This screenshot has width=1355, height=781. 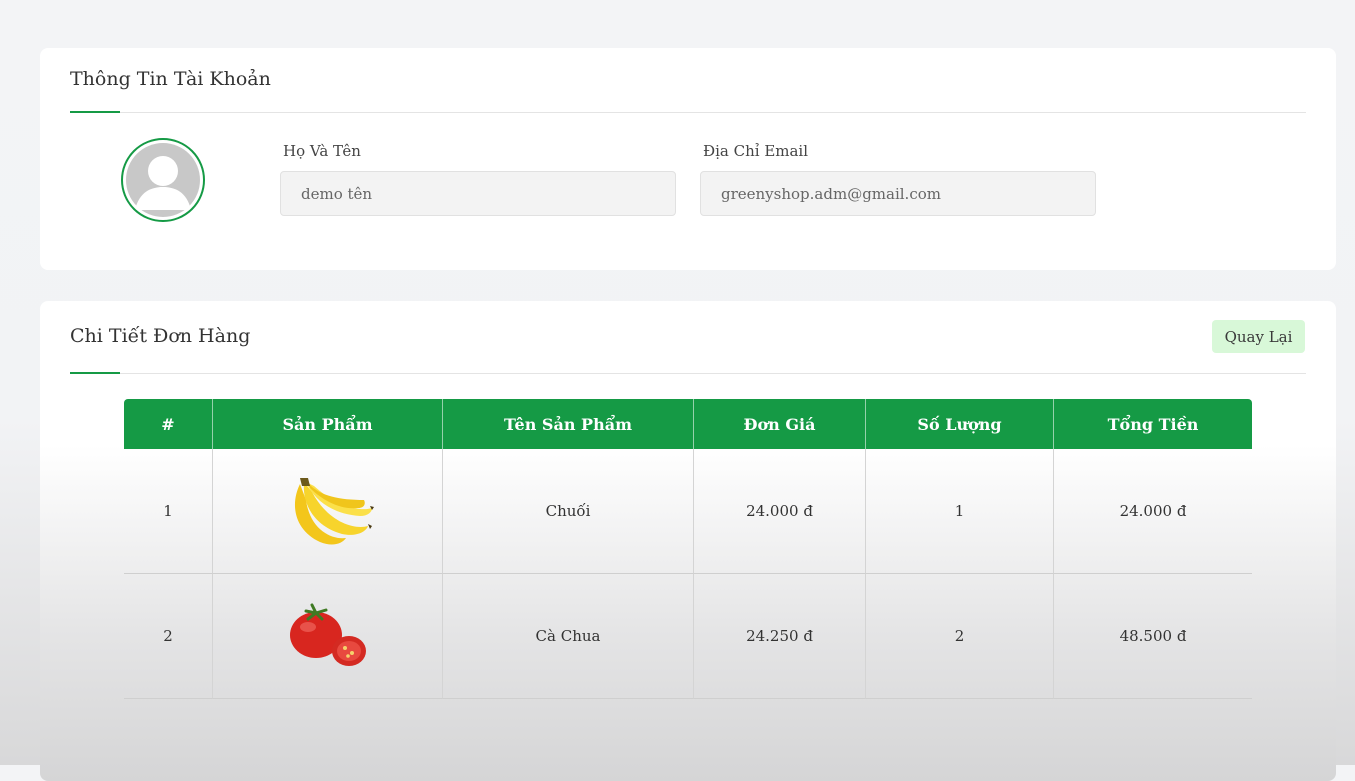 What do you see at coordinates (898, 193) in the screenshot?
I see `email-field` at bounding box center [898, 193].